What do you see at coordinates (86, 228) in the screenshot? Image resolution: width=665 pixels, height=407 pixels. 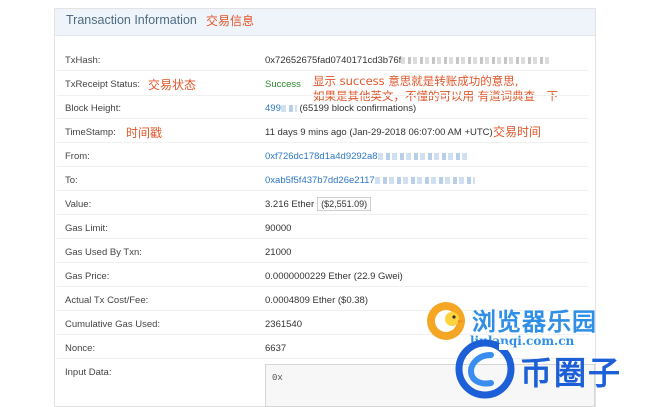 I see `gas-limit-label: Gas Limit:` at bounding box center [86, 228].